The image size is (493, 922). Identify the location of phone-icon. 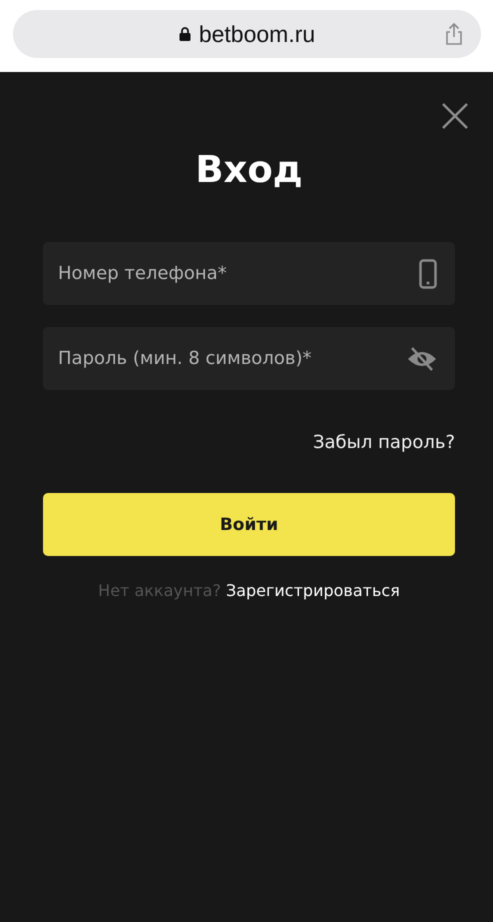
(428, 273).